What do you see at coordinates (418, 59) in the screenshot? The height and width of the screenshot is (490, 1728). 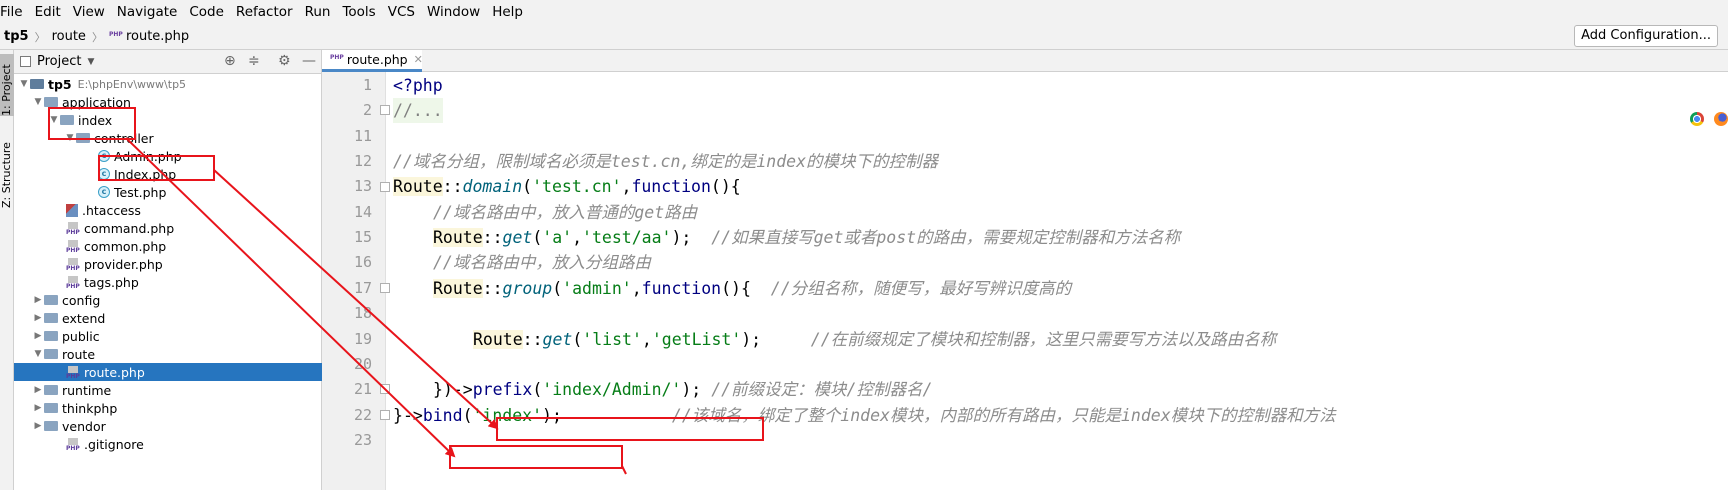 I see `close-icon: ✕` at bounding box center [418, 59].